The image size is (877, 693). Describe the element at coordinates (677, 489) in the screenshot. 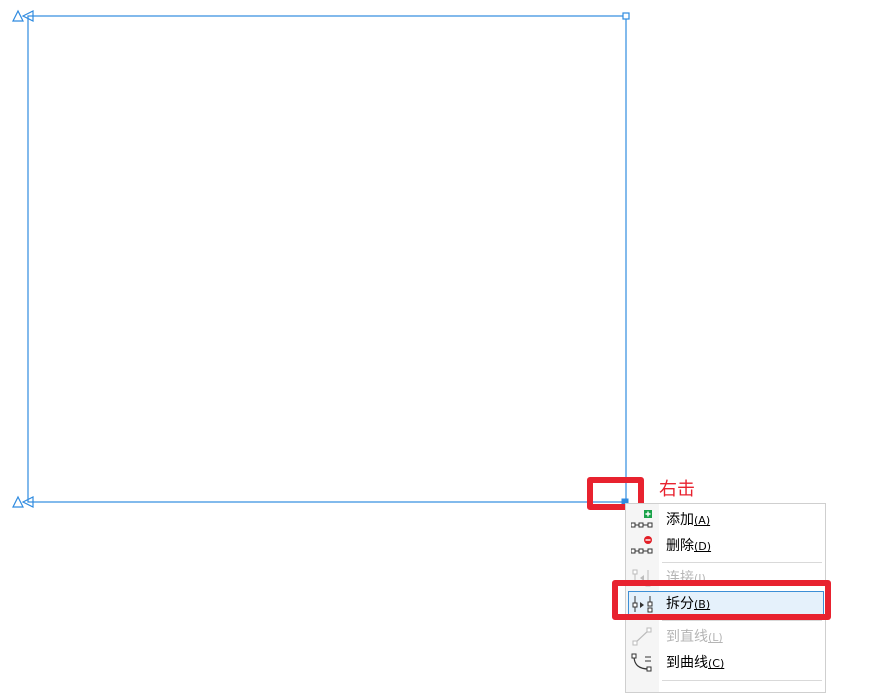

I see `right-click-annotation: 右击` at that location.